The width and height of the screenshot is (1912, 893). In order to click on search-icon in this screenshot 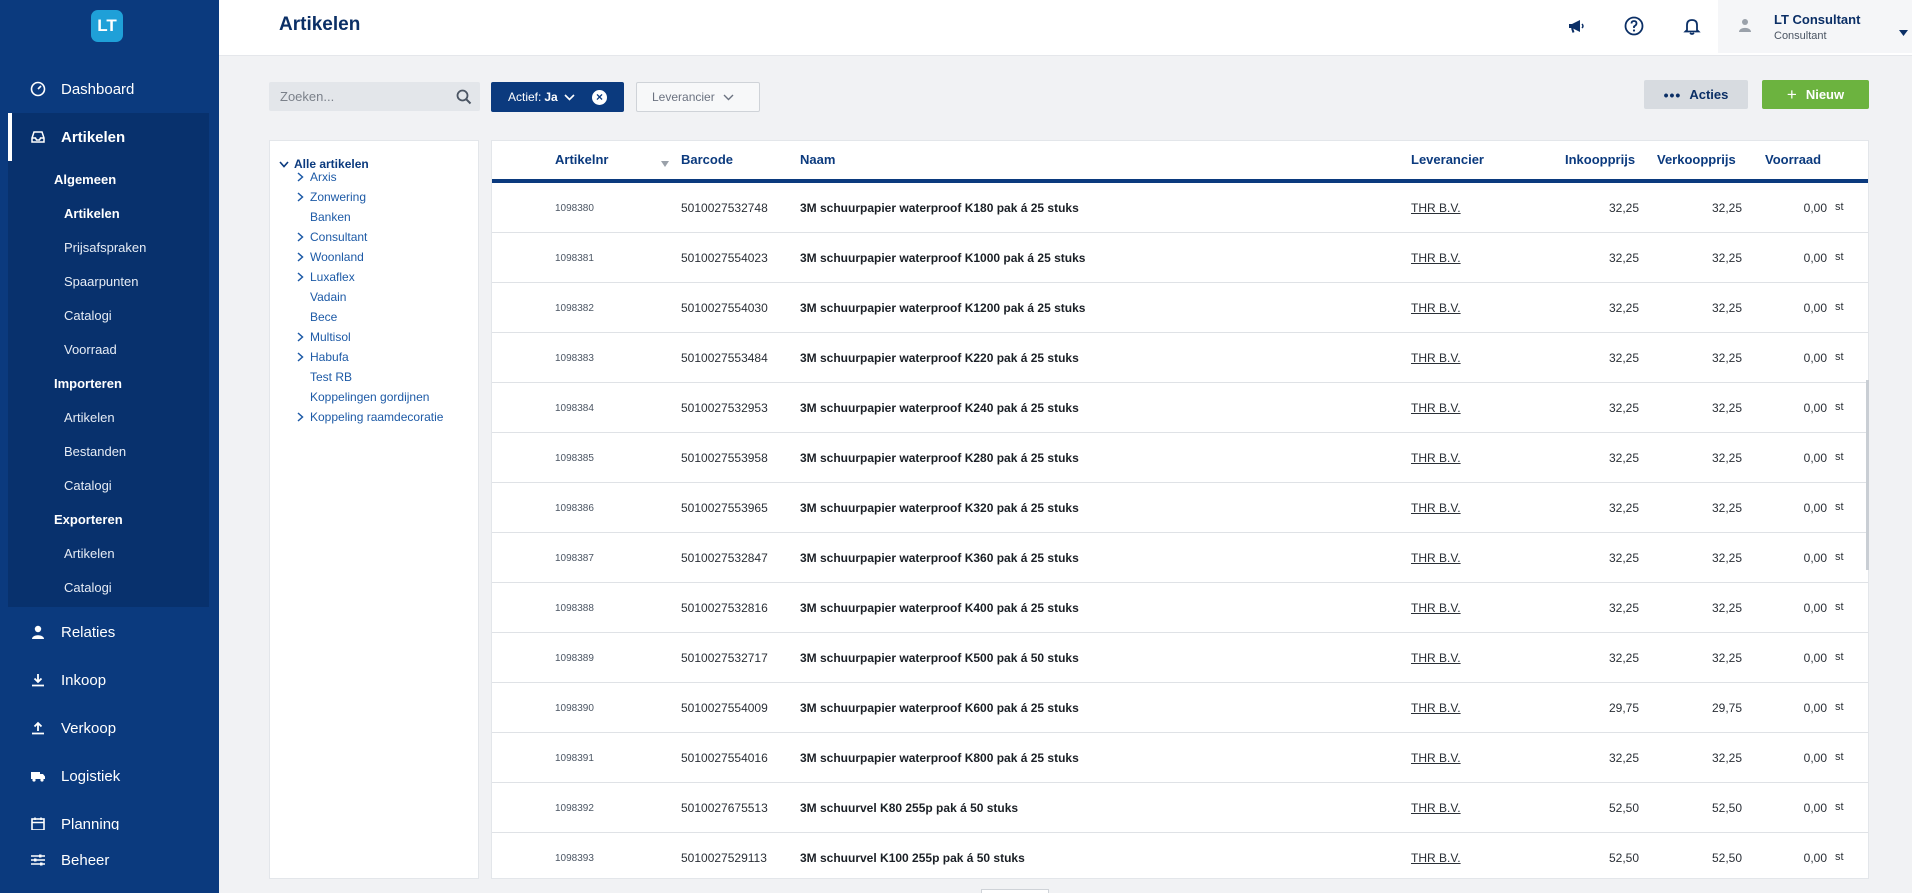, I will do `click(464, 99)`.